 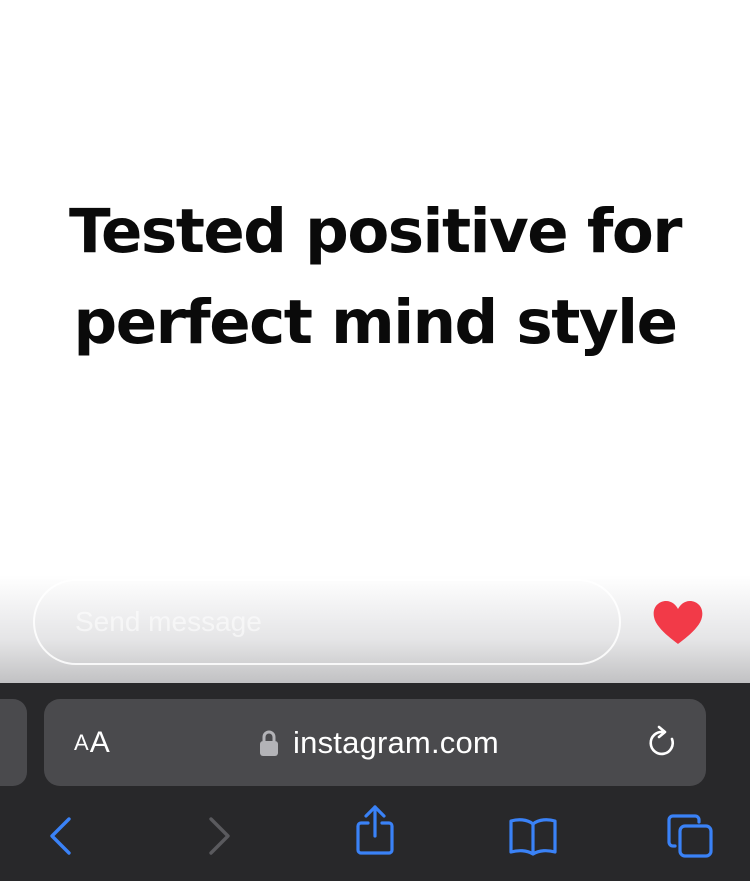 What do you see at coordinates (678, 623) in the screenshot?
I see `heart-icon` at bounding box center [678, 623].